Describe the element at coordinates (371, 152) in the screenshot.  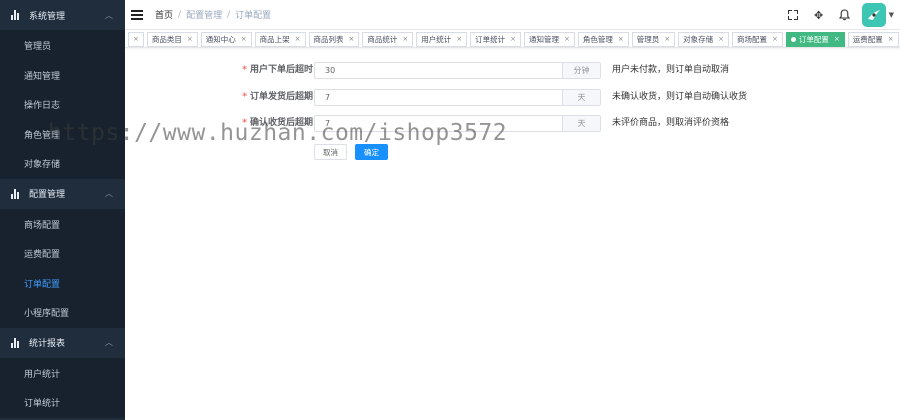
I see `confirm-button: 确定` at that location.